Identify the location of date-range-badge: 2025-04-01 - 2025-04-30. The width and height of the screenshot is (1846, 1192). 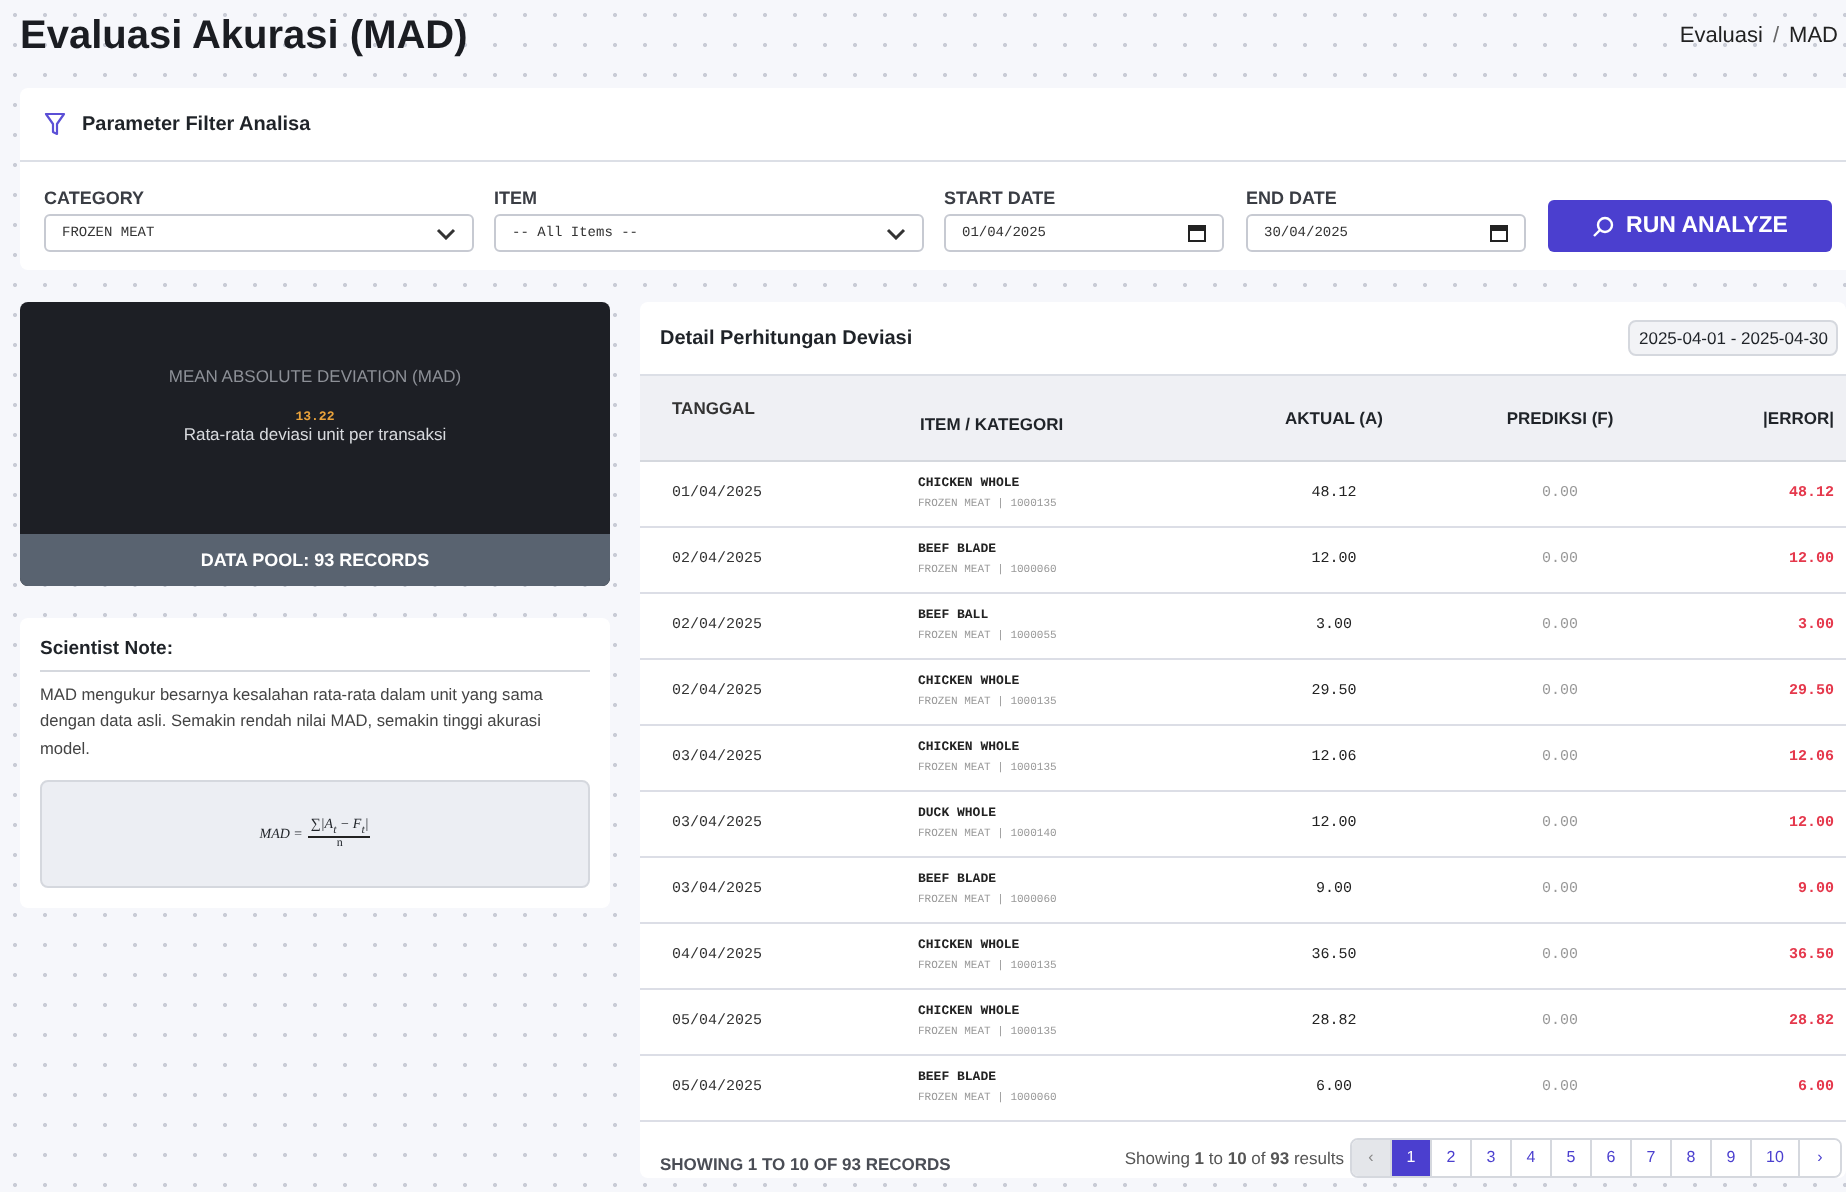
(1733, 338).